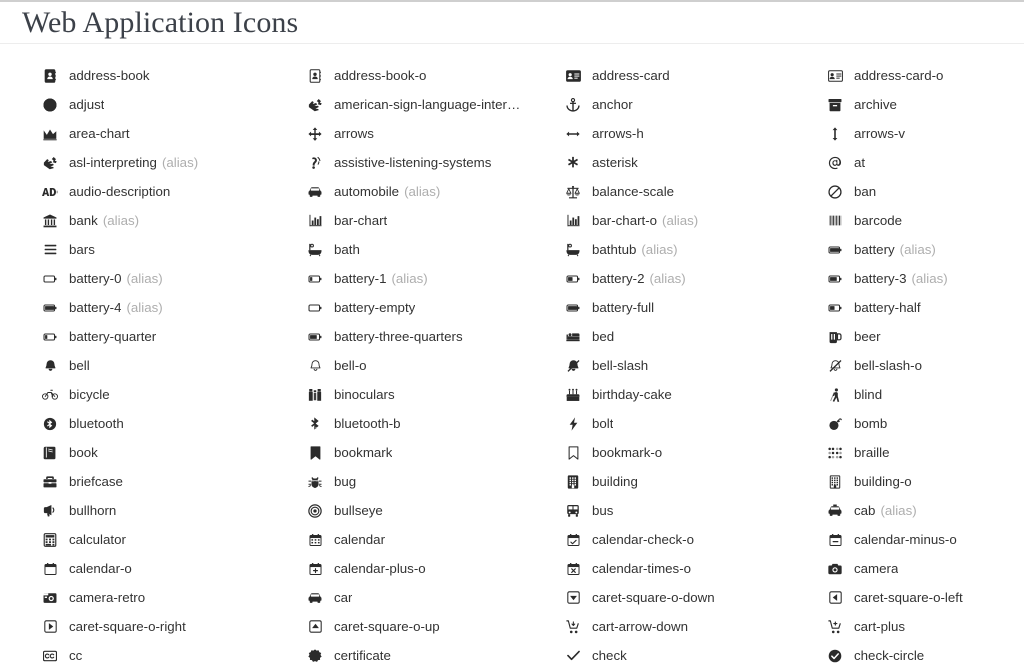 The height and width of the screenshot is (671, 1024). What do you see at coordinates (172, 394) in the screenshot?
I see `icon-item: bicycle` at bounding box center [172, 394].